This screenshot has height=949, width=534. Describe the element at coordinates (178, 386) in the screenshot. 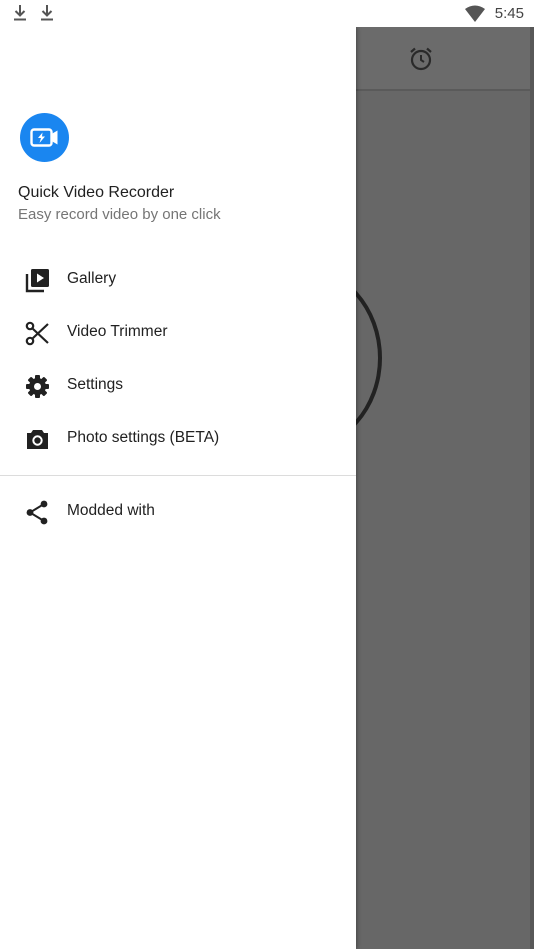

I see `menu-item-settings: Settings` at that location.